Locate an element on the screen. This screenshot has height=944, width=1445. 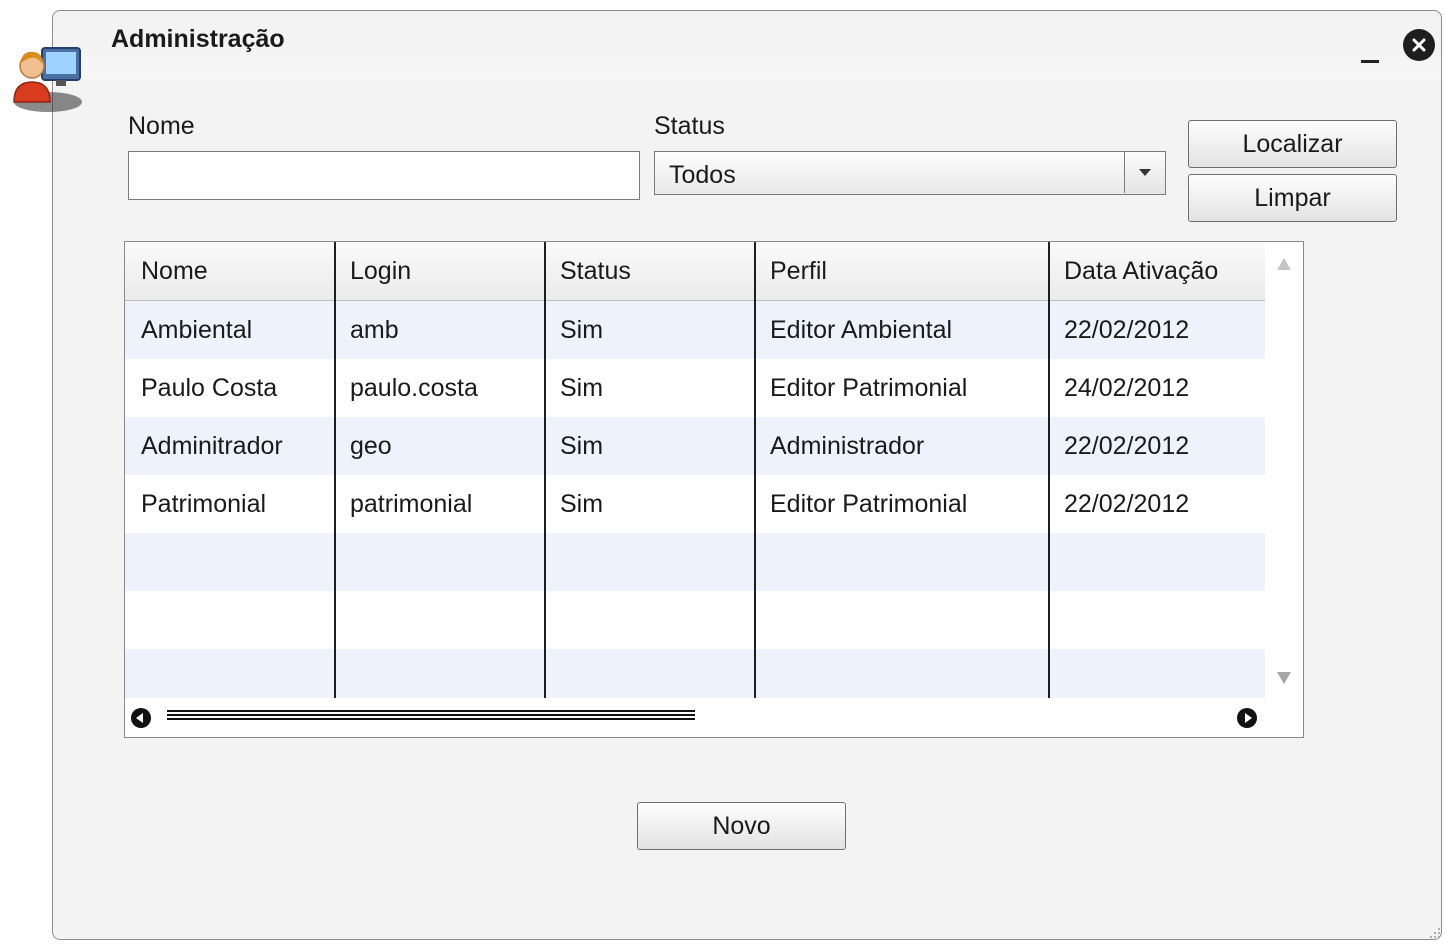
cell-login: amb is located at coordinates (374, 330).